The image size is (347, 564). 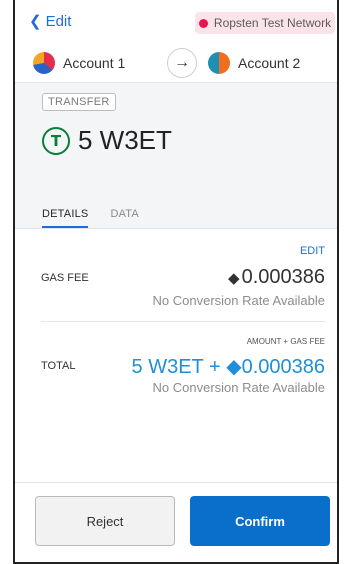 I want to click on network-status-dot-icon, so click(x=203, y=23).